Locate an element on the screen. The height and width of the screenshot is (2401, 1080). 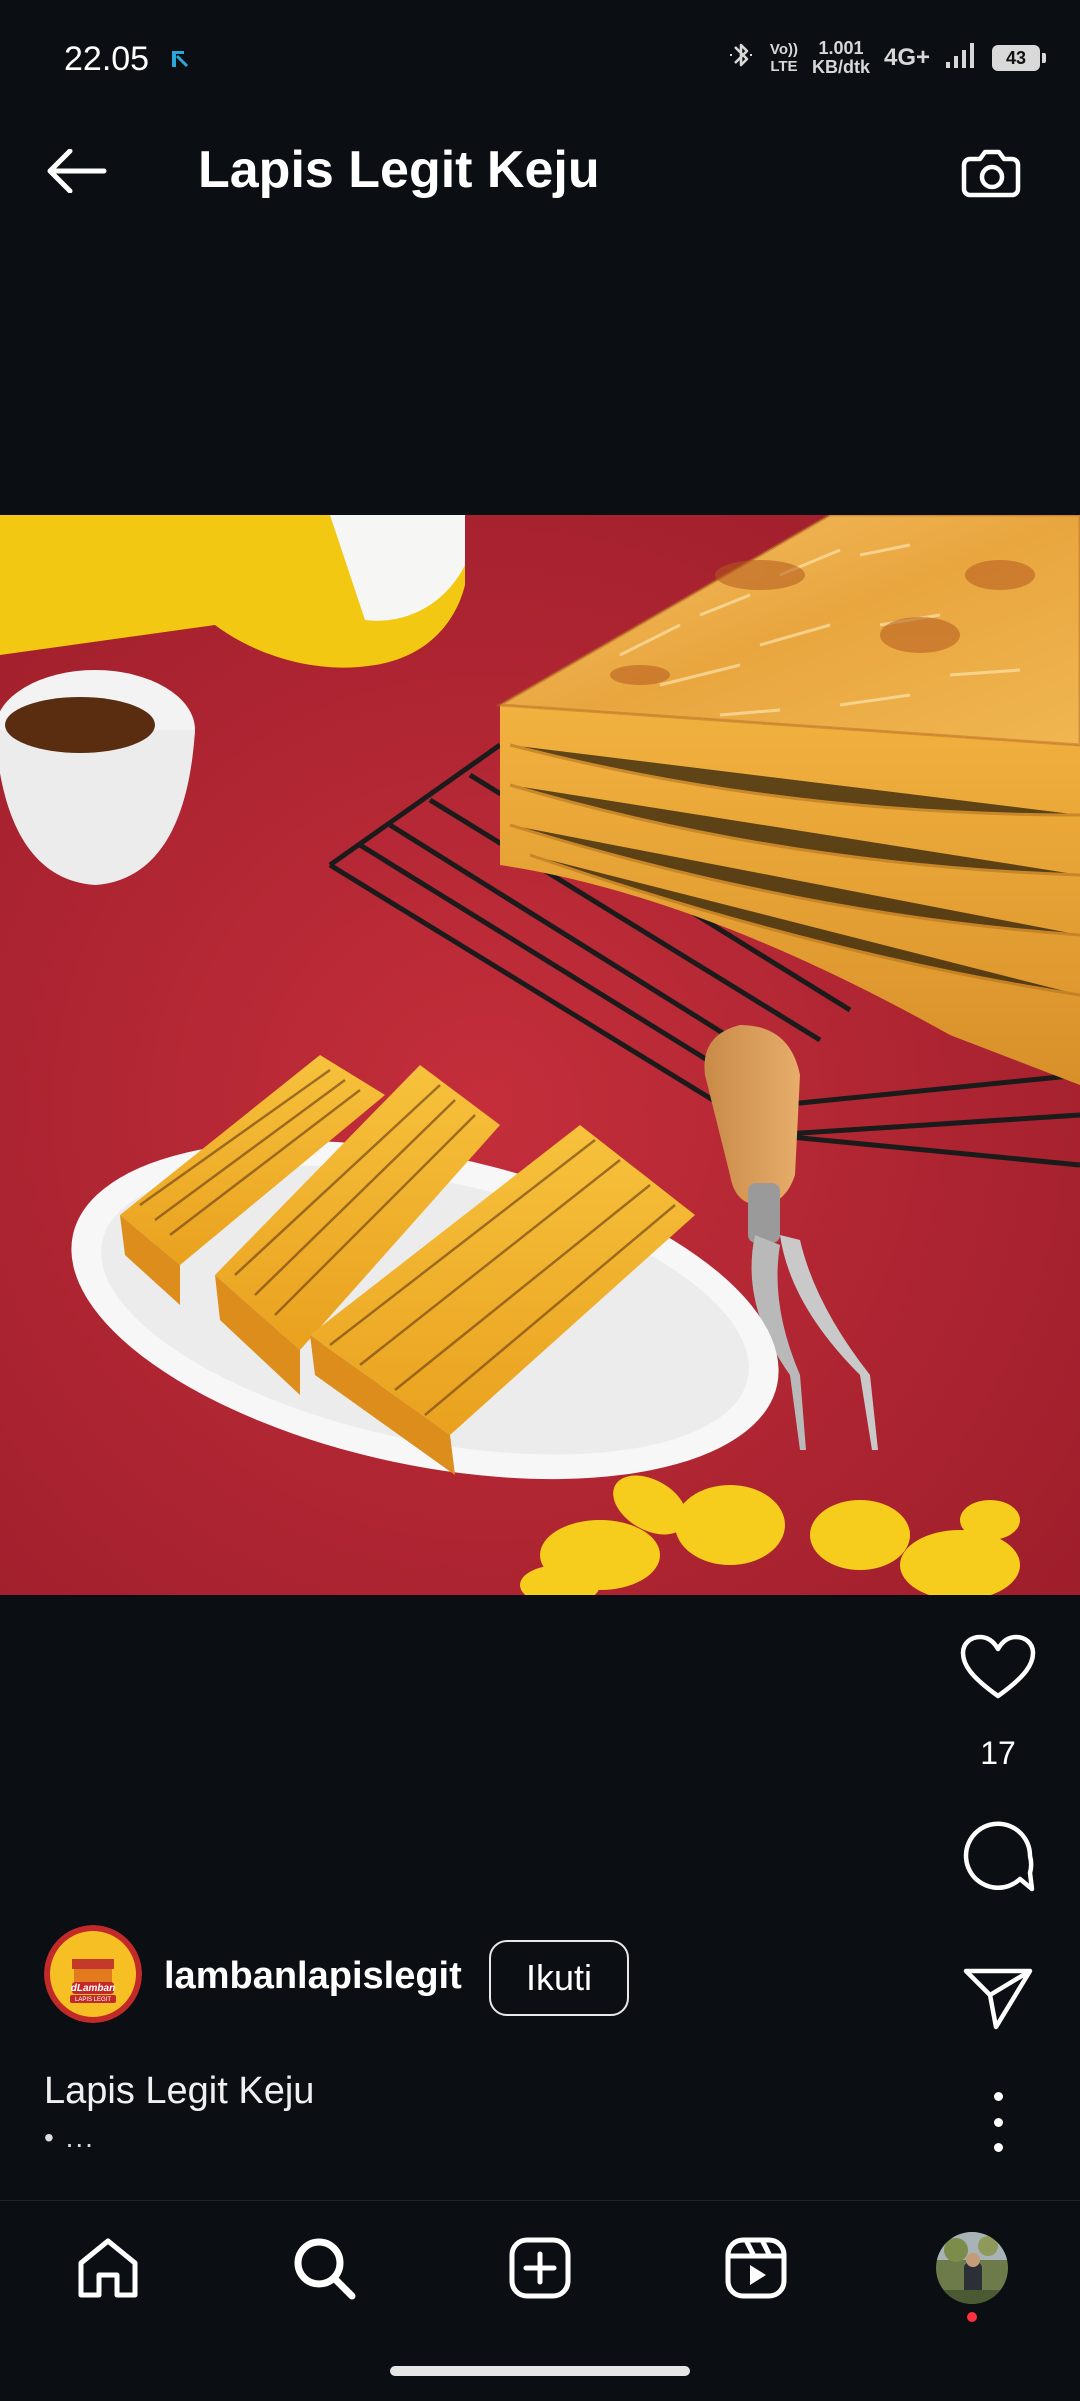
reels-icon is located at coordinates (756, 2268).